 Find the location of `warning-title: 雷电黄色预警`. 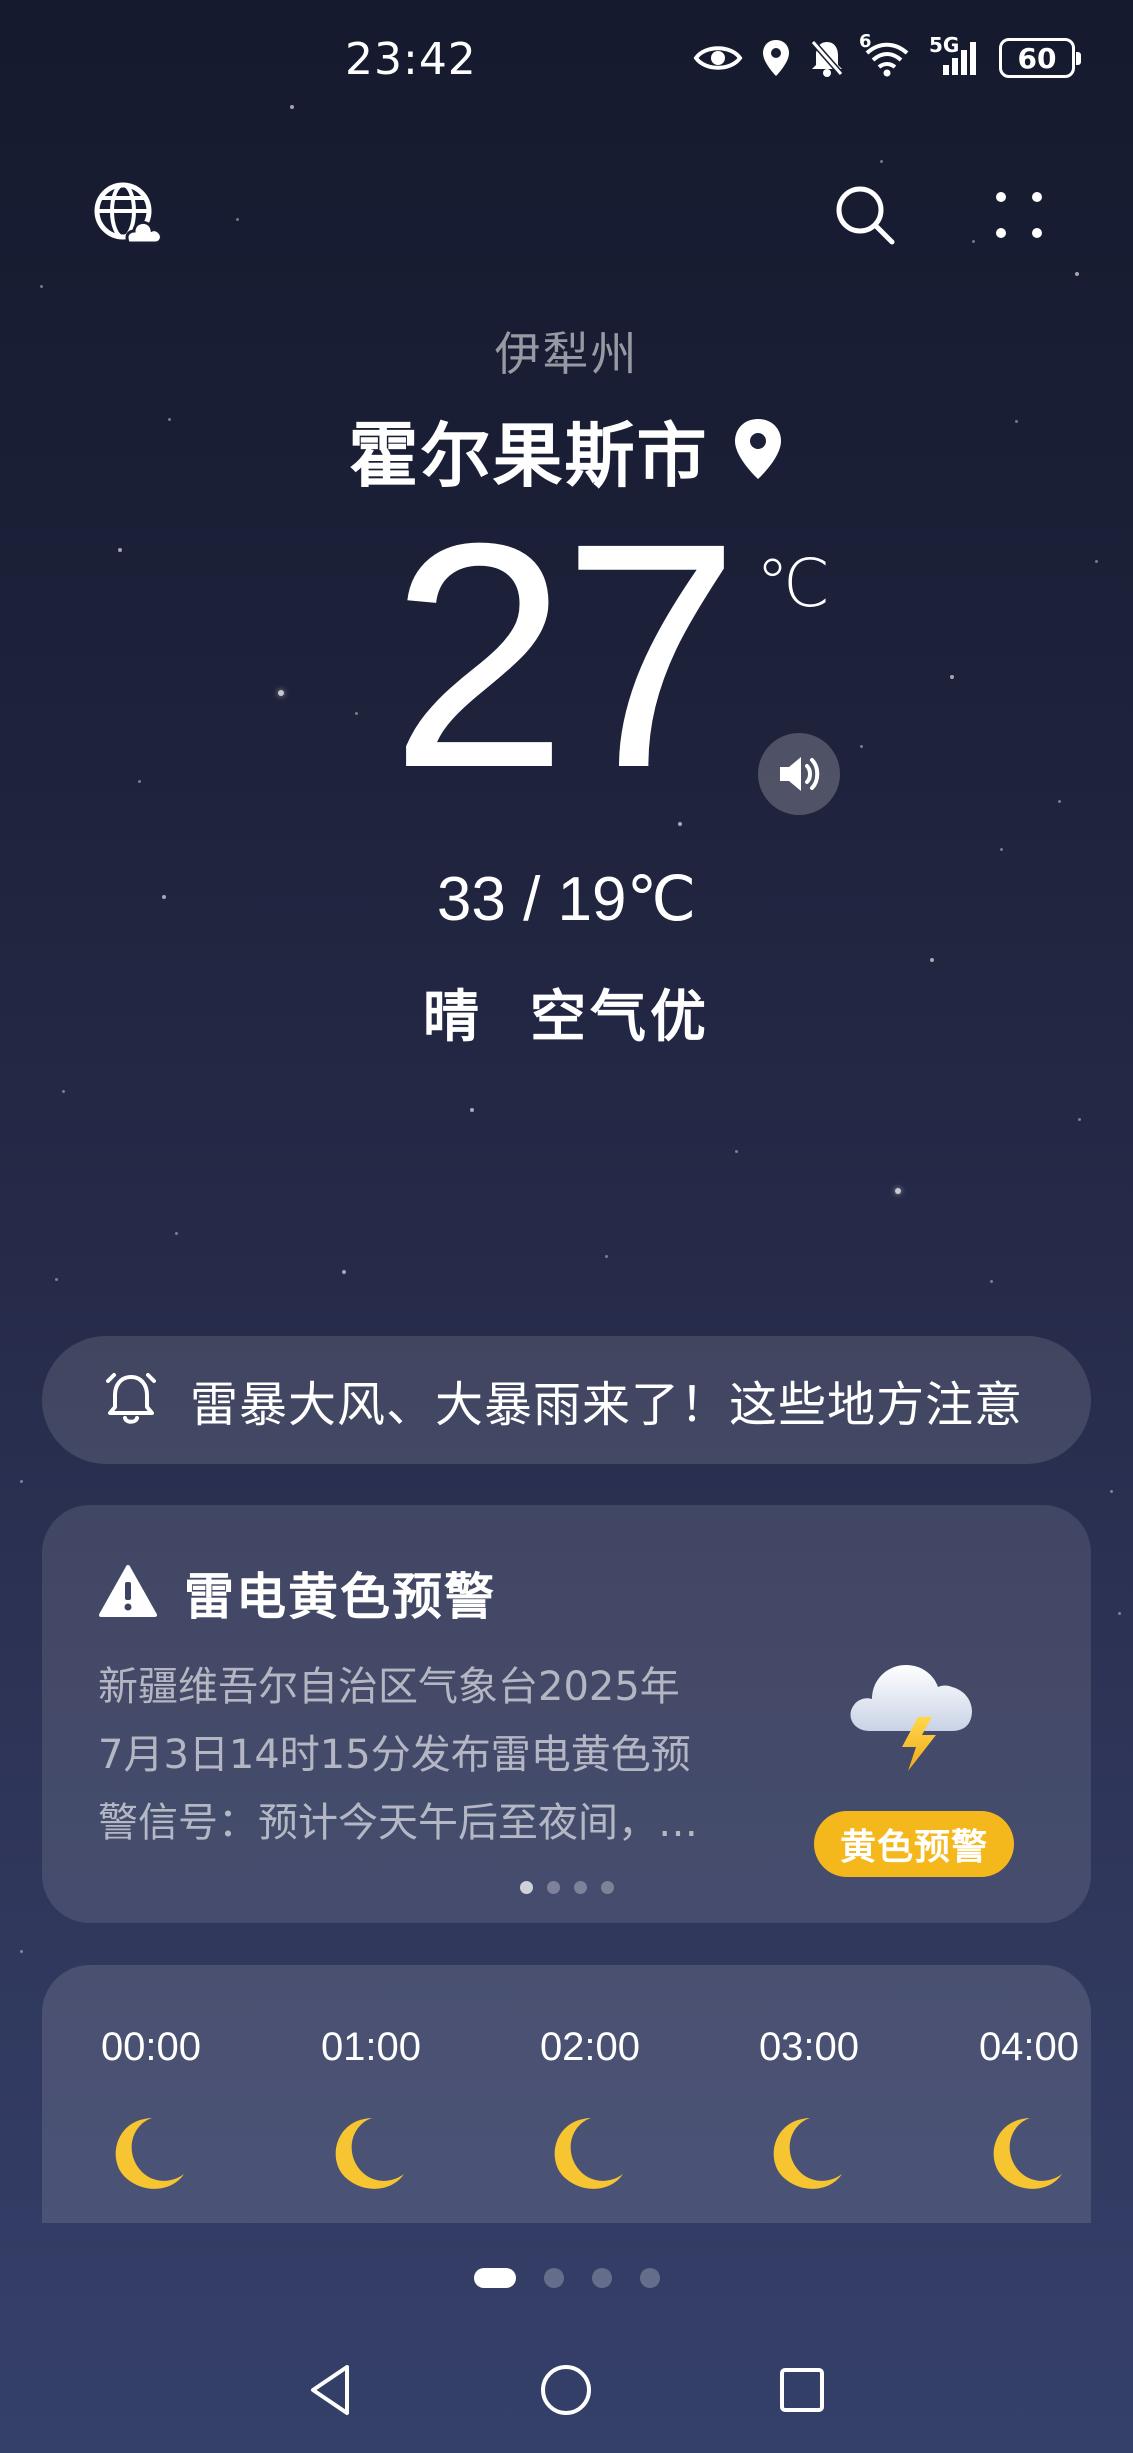

warning-title: 雷电黄色预警 is located at coordinates (340, 1597).